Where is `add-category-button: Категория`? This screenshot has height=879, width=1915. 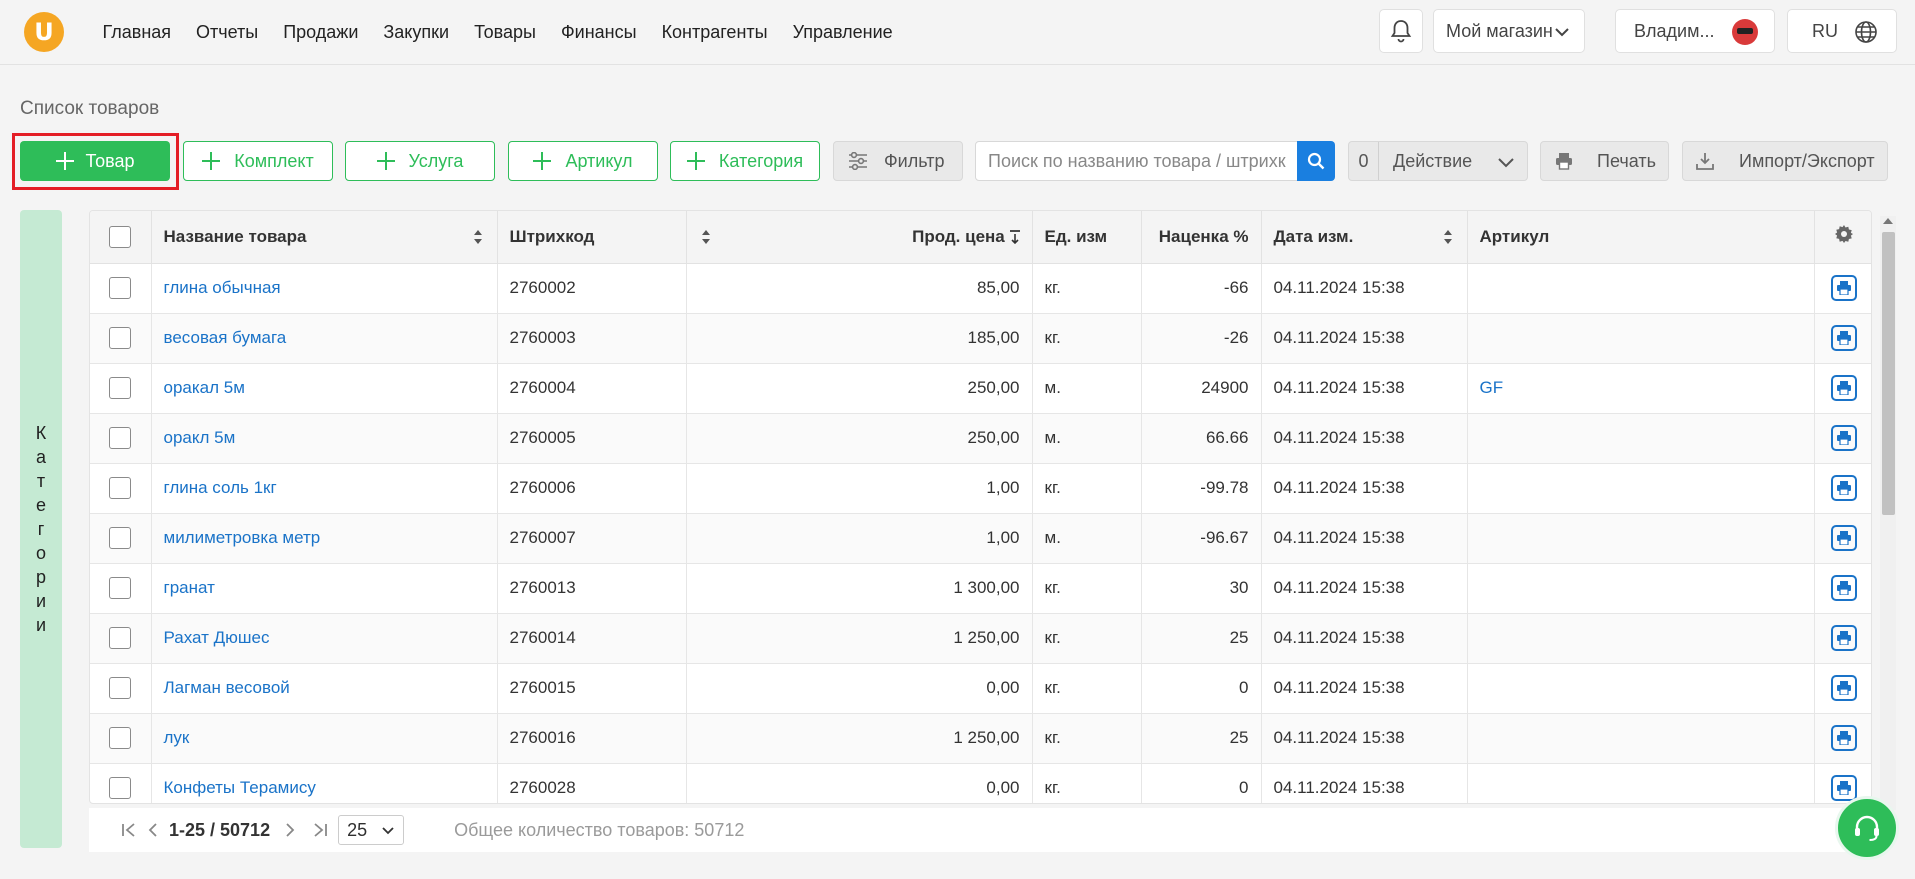 add-category-button: Категория is located at coordinates (745, 161).